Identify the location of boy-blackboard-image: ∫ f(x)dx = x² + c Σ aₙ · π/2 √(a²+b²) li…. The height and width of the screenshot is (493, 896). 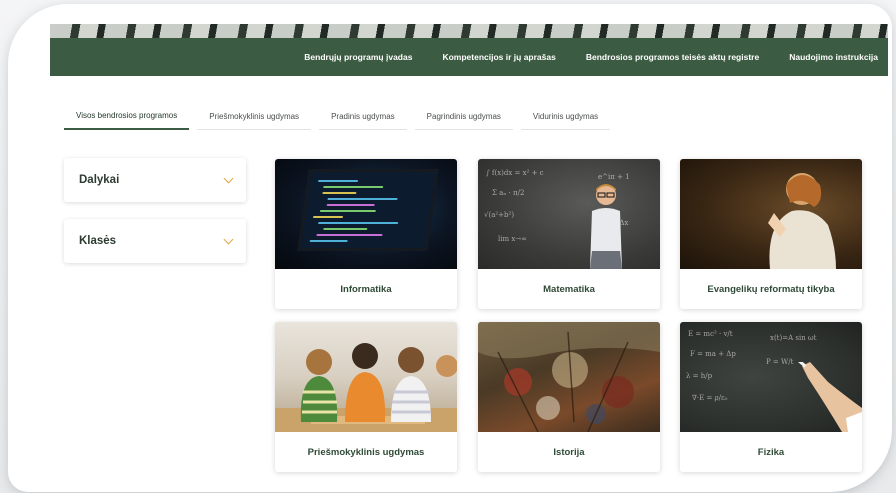
(569, 214).